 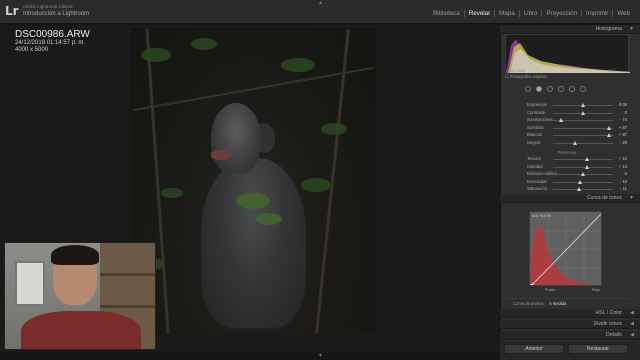 What do you see at coordinates (623, 142) in the screenshot?
I see `slider-value: - 26` at bounding box center [623, 142].